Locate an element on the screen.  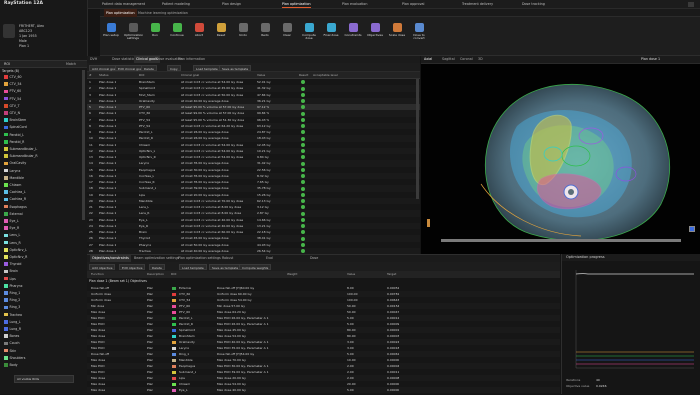
roi-item: Brain is located at coordinates (44, 271).